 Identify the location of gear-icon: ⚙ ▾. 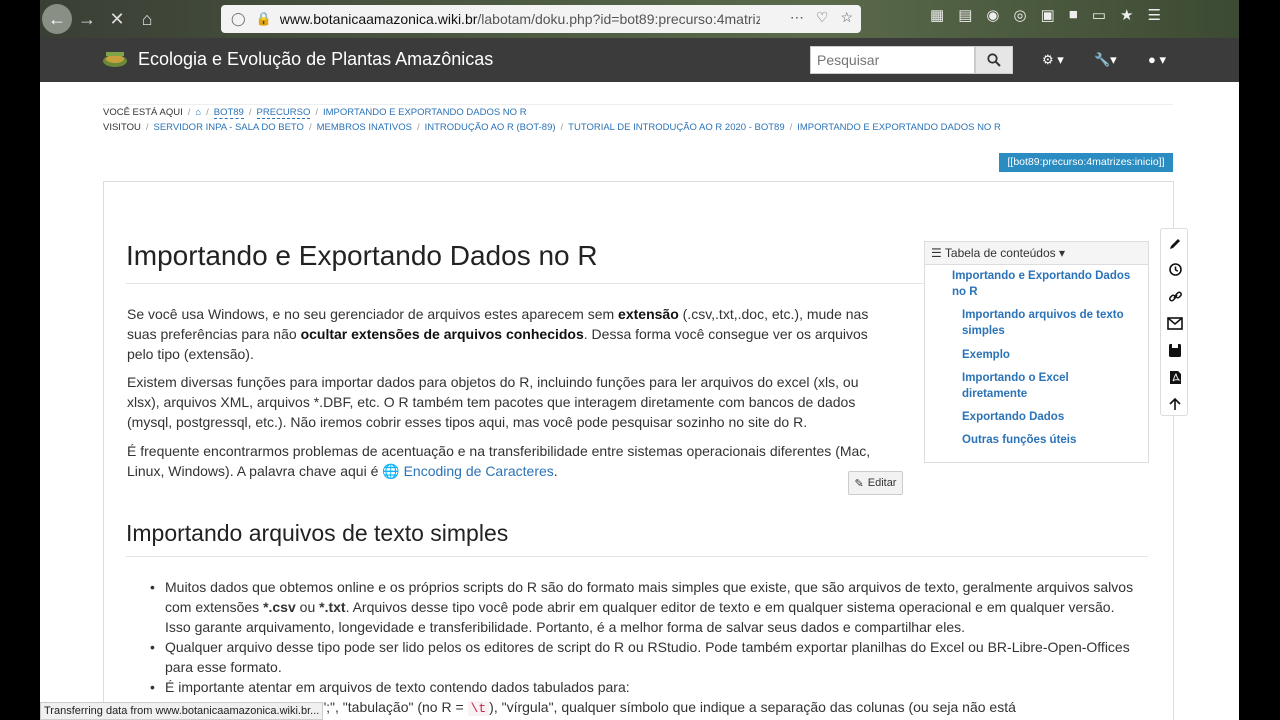
(1053, 60).